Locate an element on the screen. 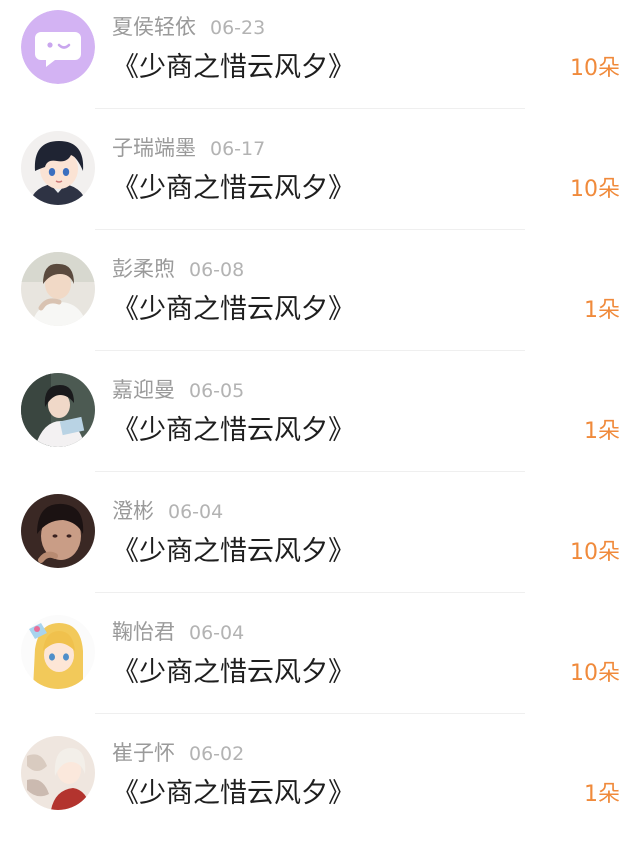 The height and width of the screenshot is (847, 640). entry-date: 06-05 is located at coordinates (217, 391).